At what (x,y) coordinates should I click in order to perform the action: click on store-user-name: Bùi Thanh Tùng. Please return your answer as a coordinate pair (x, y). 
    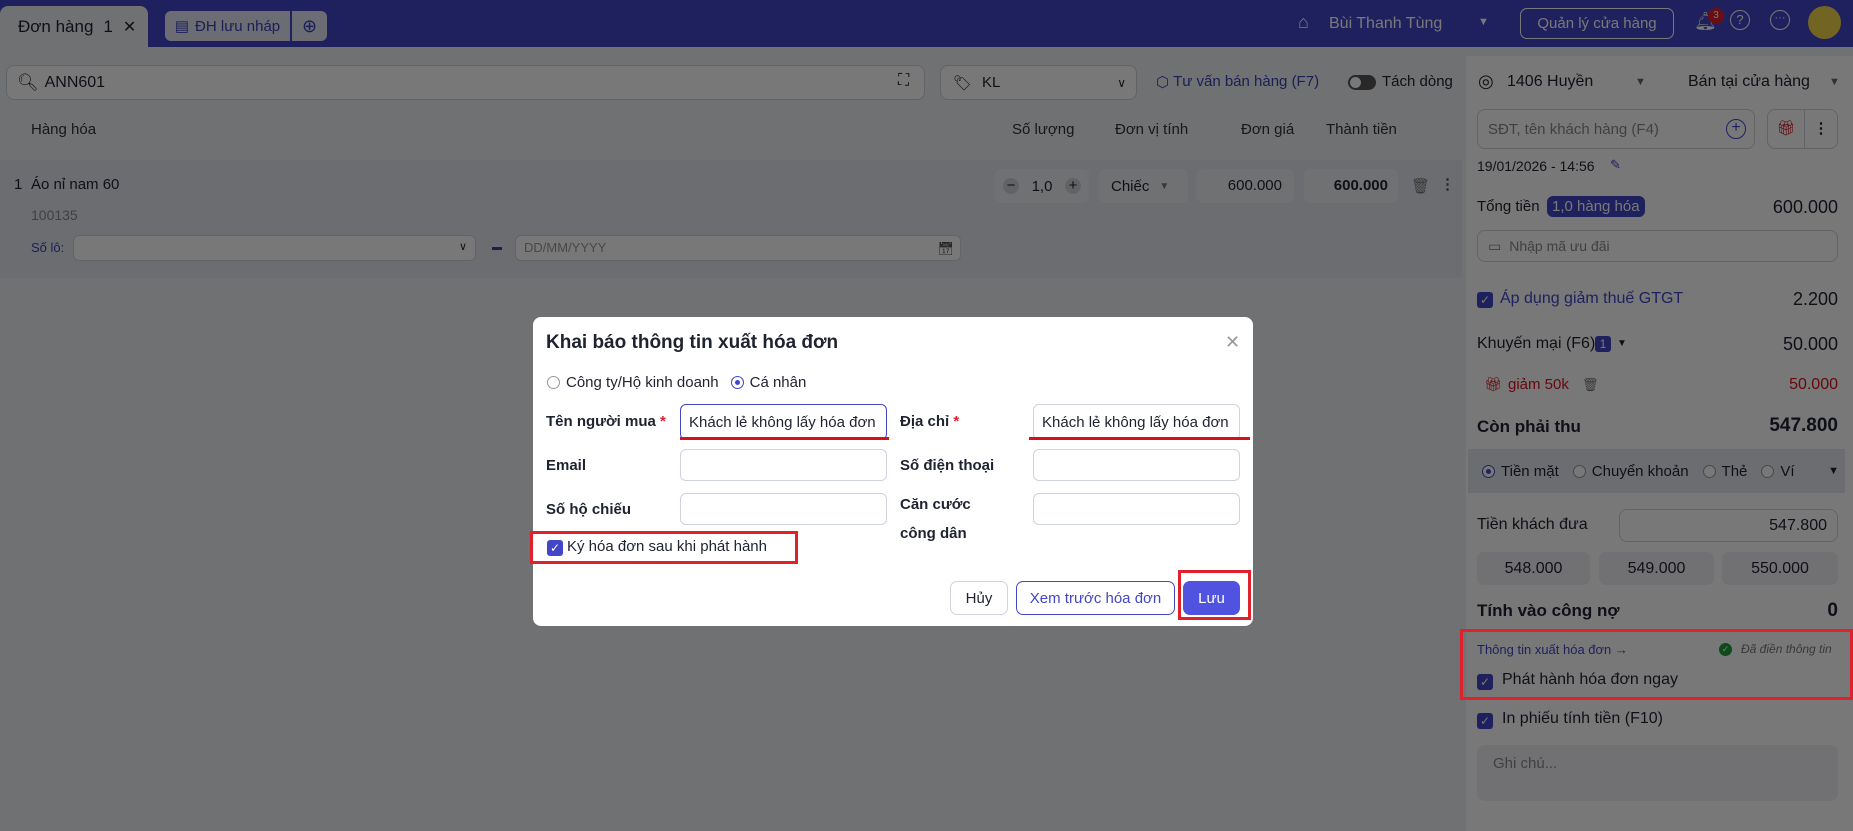
    Looking at the image, I should click on (1385, 24).